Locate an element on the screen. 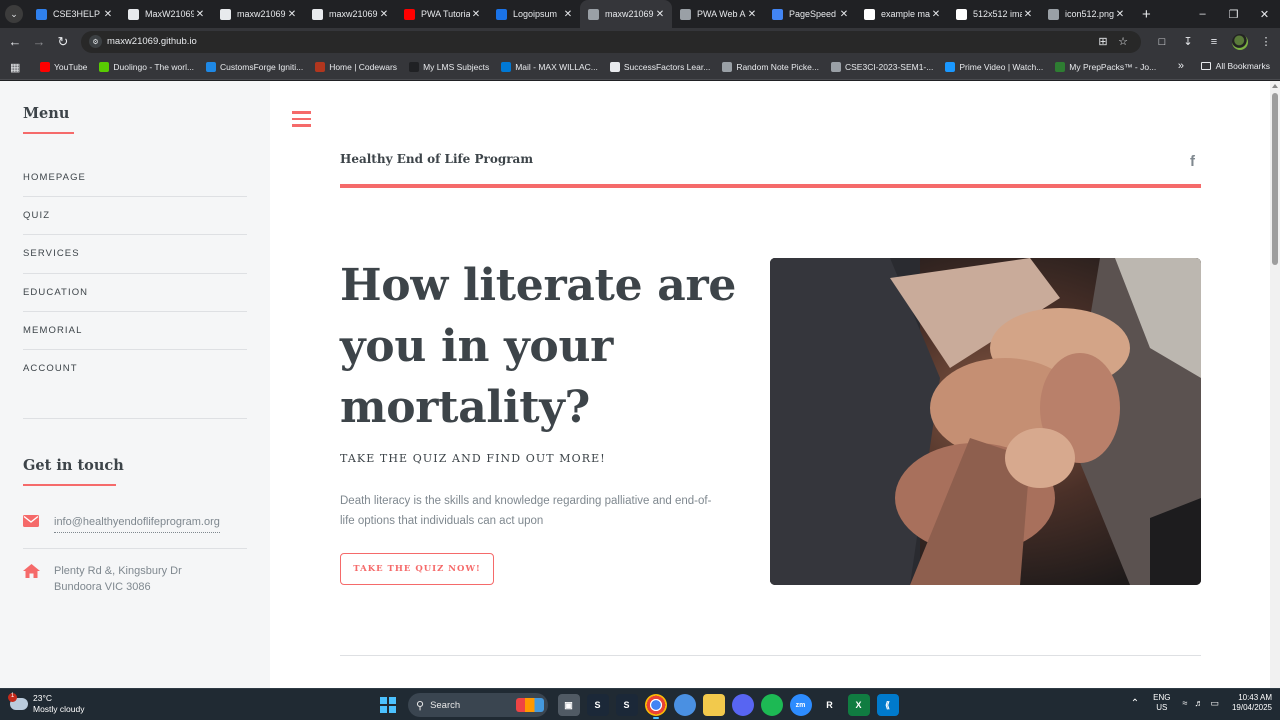 Image resolution: width=1280 pixels, height=720 pixels. take-quiz-button: TAKE THE QUIZ NOW! is located at coordinates (417, 569).